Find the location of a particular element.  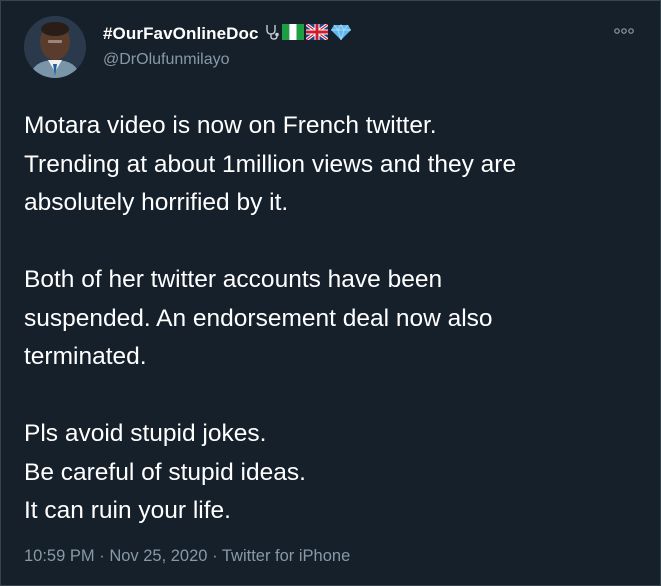

tweet-line: suspended. An endorsement deal now also is located at coordinates (258, 318).